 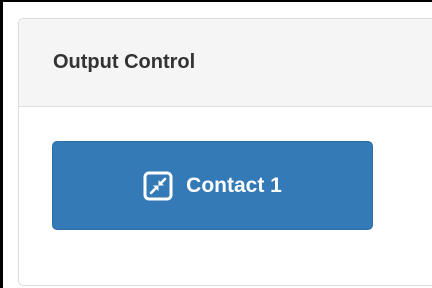 I want to click on contact-1-label: Contact 1, so click(x=234, y=185).